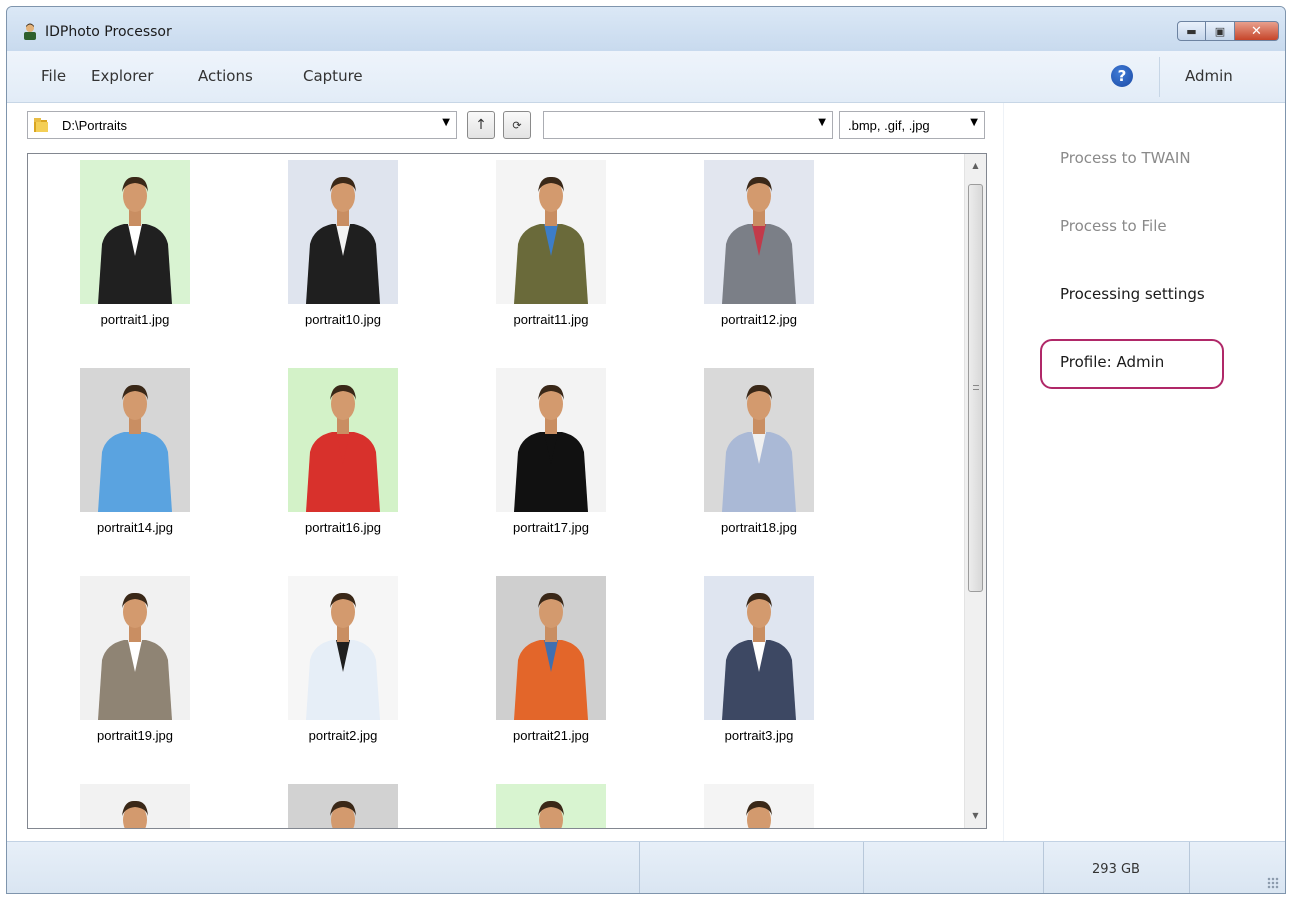 The height and width of the screenshot is (899, 1292). What do you see at coordinates (1113, 226) in the screenshot?
I see `process-to-file-button: Process to File` at bounding box center [1113, 226].